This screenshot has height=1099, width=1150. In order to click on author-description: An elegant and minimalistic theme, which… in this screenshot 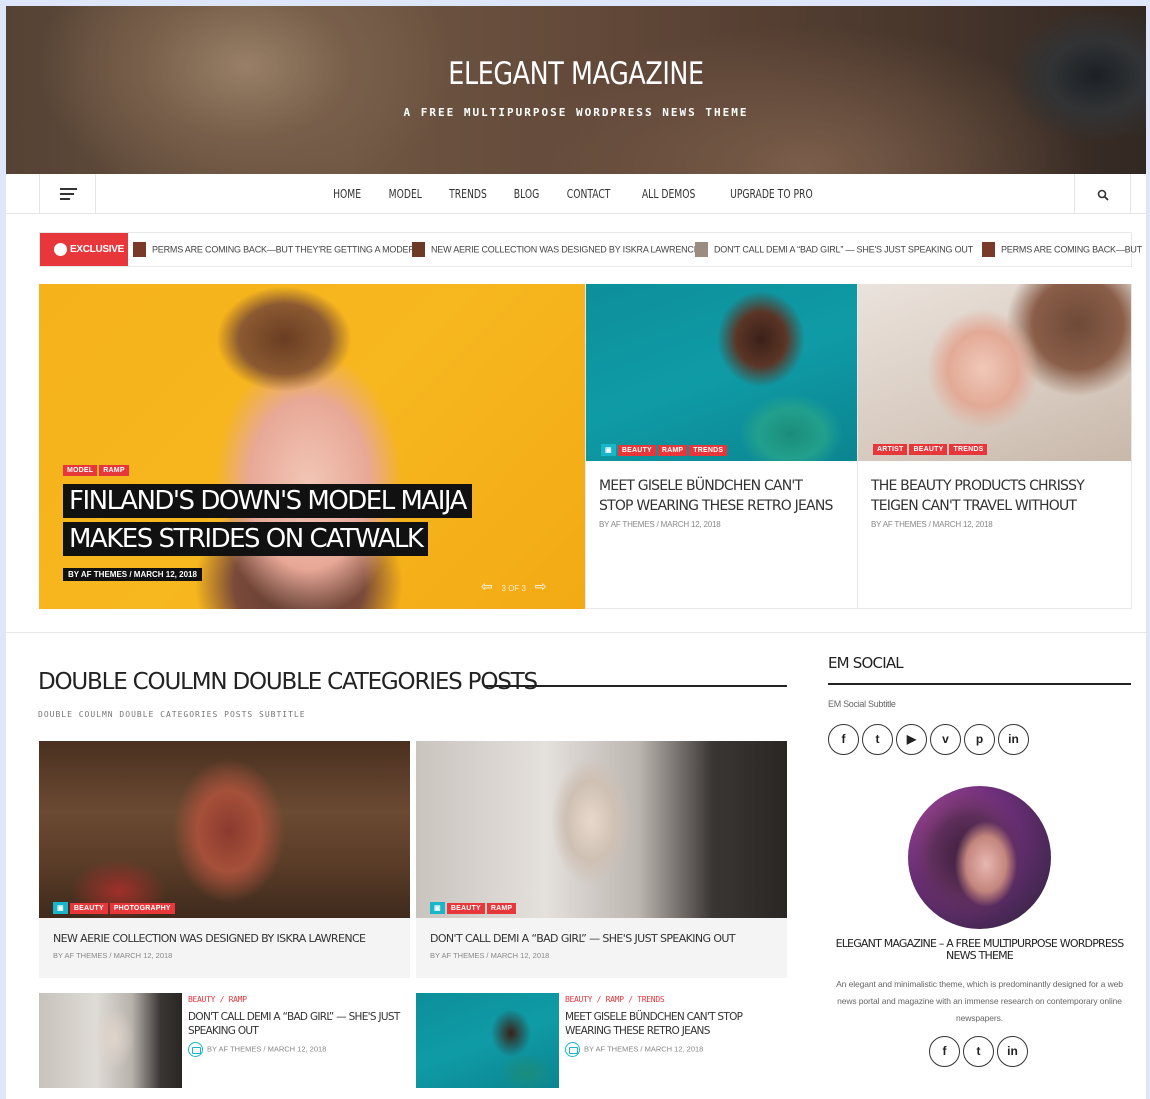, I will do `click(979, 1001)`.